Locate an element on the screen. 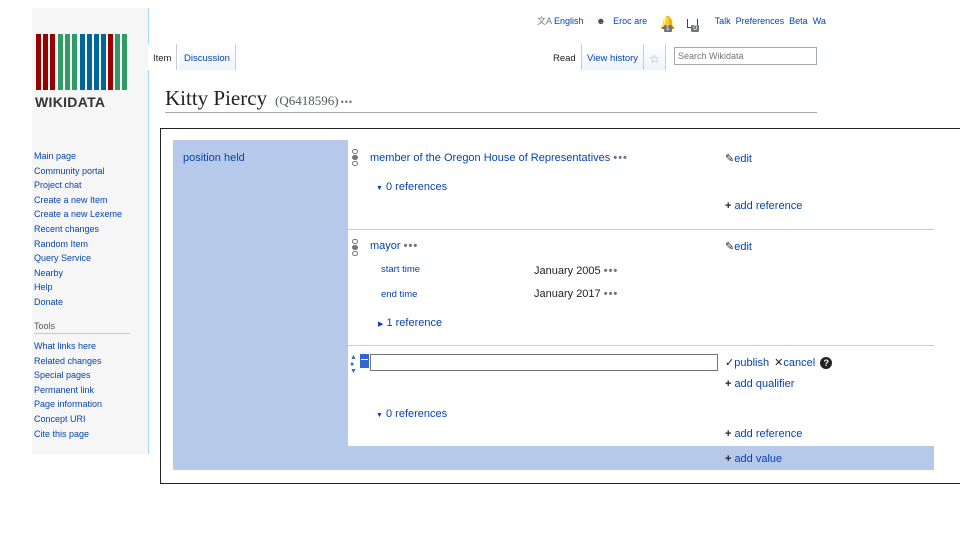 Image resolution: width=960 pixels, height=540 pixels. wikidata-logo: WIKIDATA is located at coordinates (82, 74).